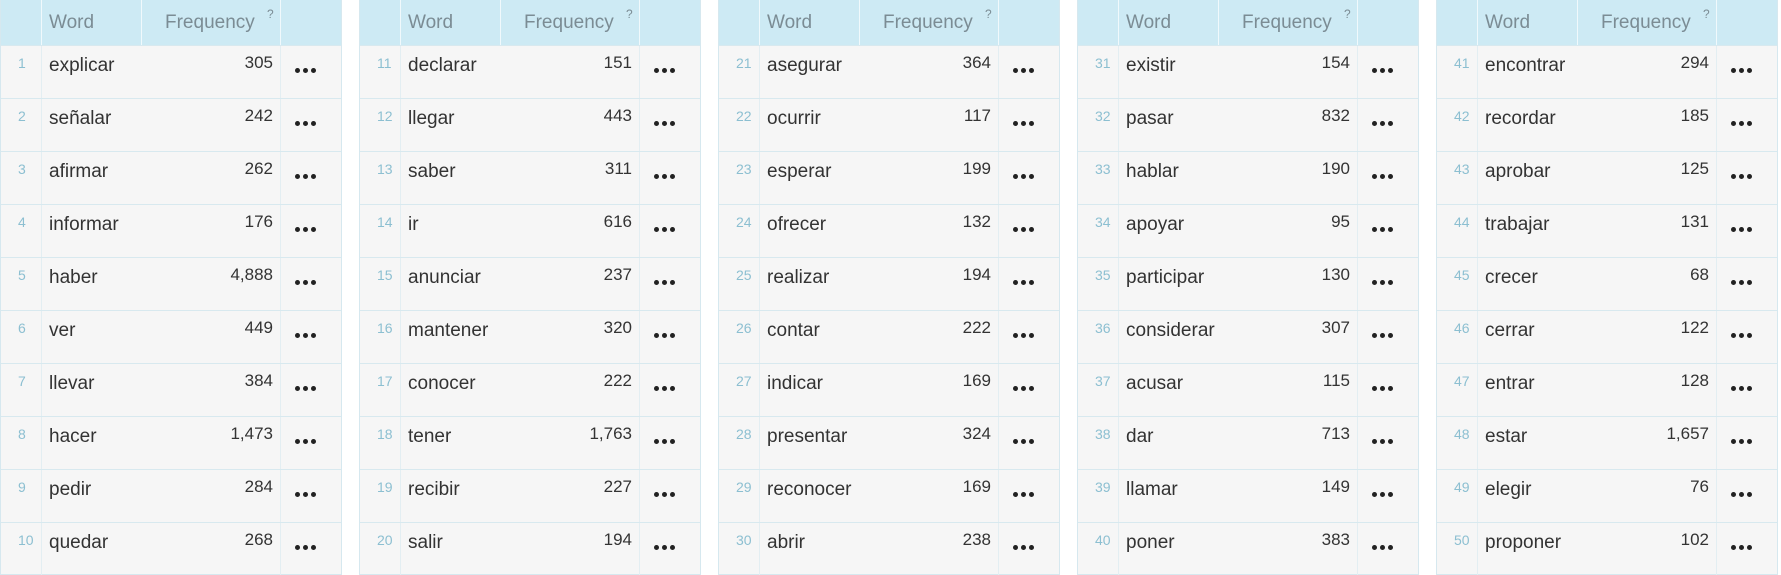  Describe the element at coordinates (1511, 278) in the screenshot. I see `row-word: crecer` at that location.